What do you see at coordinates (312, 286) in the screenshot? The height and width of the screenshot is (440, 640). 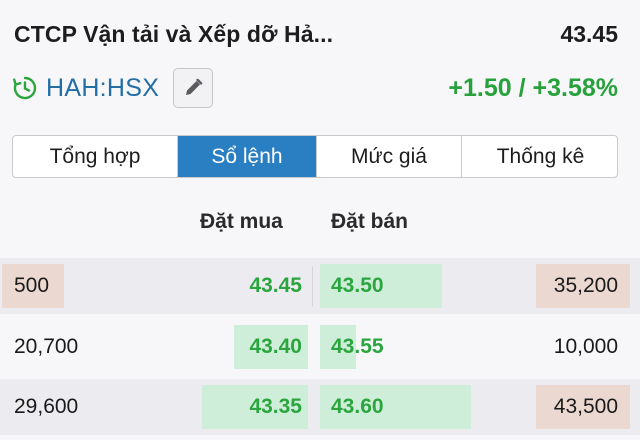 I see `column-divider` at bounding box center [312, 286].